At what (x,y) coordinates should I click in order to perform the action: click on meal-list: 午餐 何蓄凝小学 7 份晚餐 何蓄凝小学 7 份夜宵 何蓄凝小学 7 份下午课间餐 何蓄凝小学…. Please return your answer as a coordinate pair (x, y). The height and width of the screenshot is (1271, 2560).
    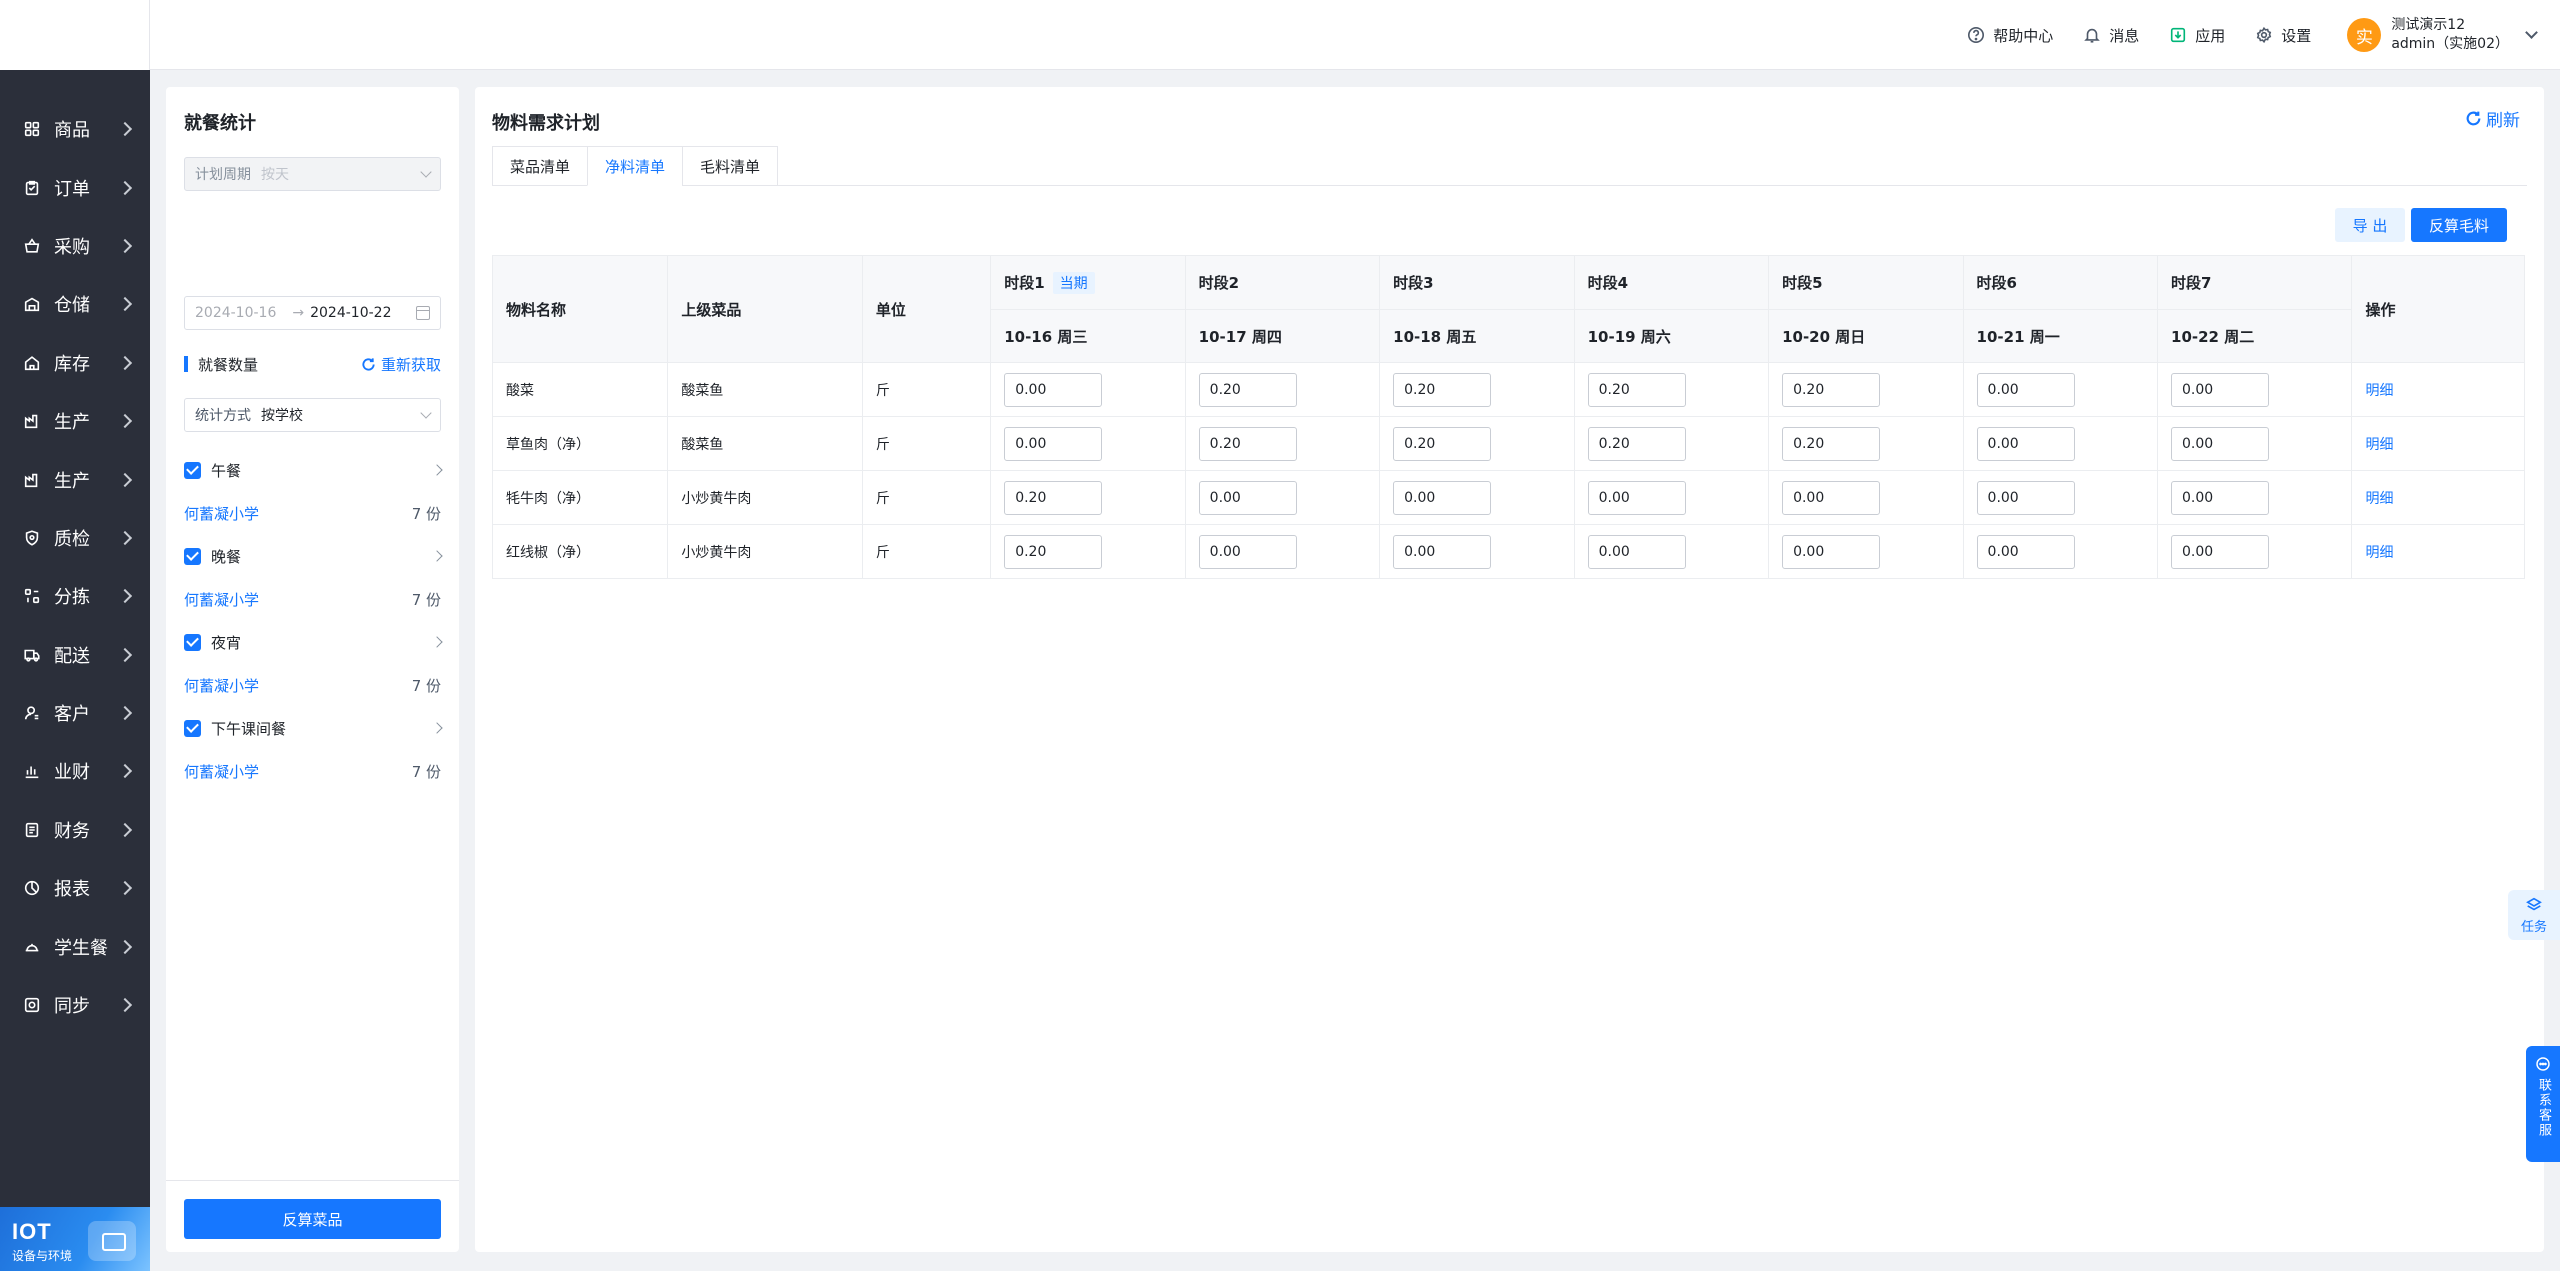
    Looking at the image, I should click on (313, 621).